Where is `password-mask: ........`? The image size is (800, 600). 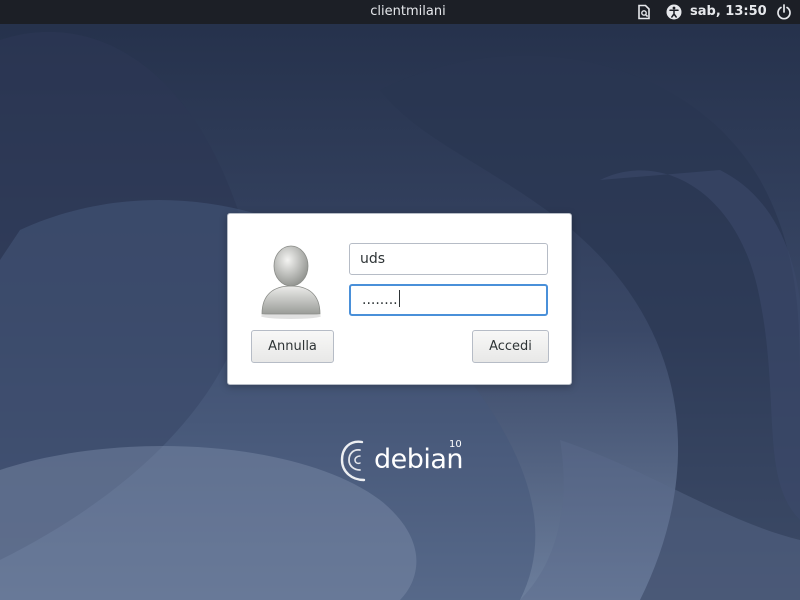 password-mask: ........ is located at coordinates (380, 300).